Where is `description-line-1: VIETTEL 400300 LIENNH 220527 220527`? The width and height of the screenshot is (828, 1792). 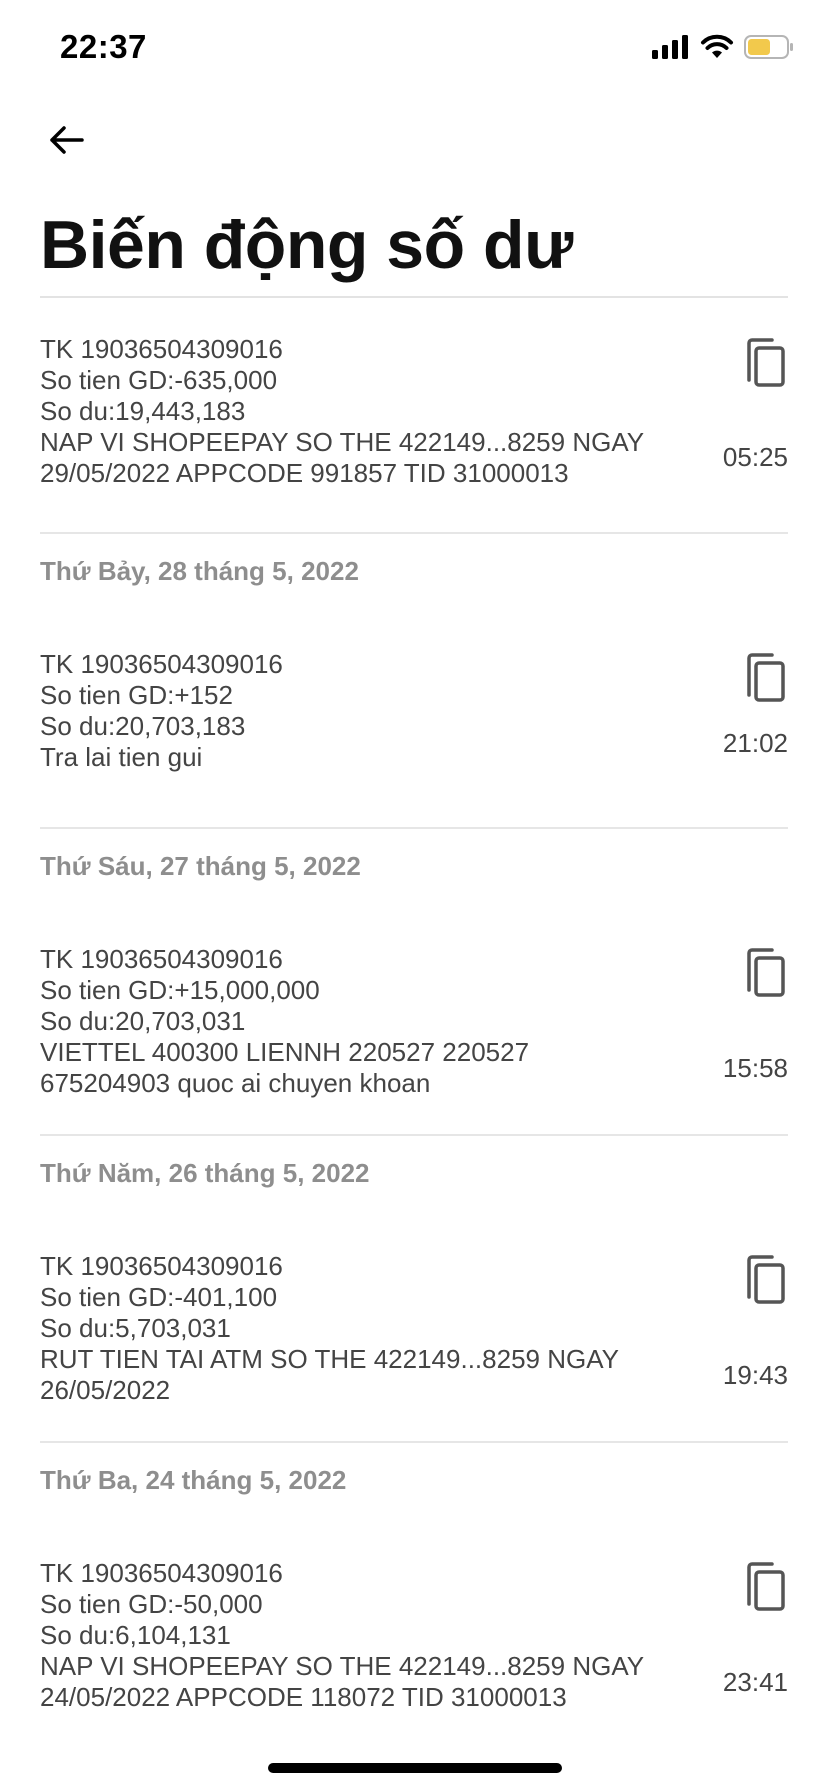 description-line-1: VIETTEL 400300 LIENNH 220527 220527 is located at coordinates (285, 1052).